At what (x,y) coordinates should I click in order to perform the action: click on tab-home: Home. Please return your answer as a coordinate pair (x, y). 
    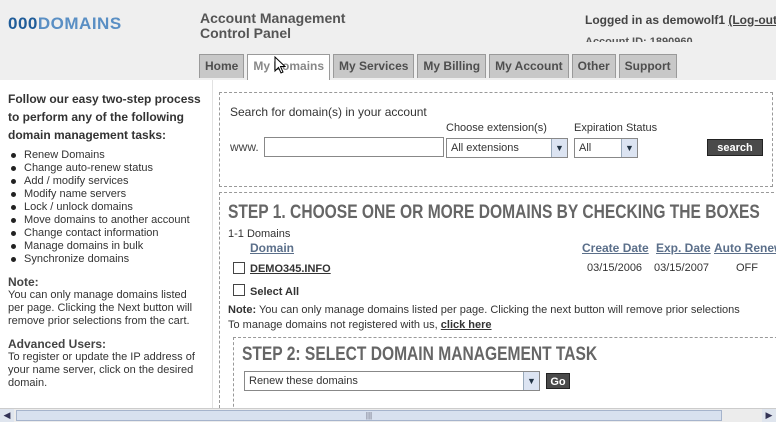
    Looking at the image, I should click on (222, 66).